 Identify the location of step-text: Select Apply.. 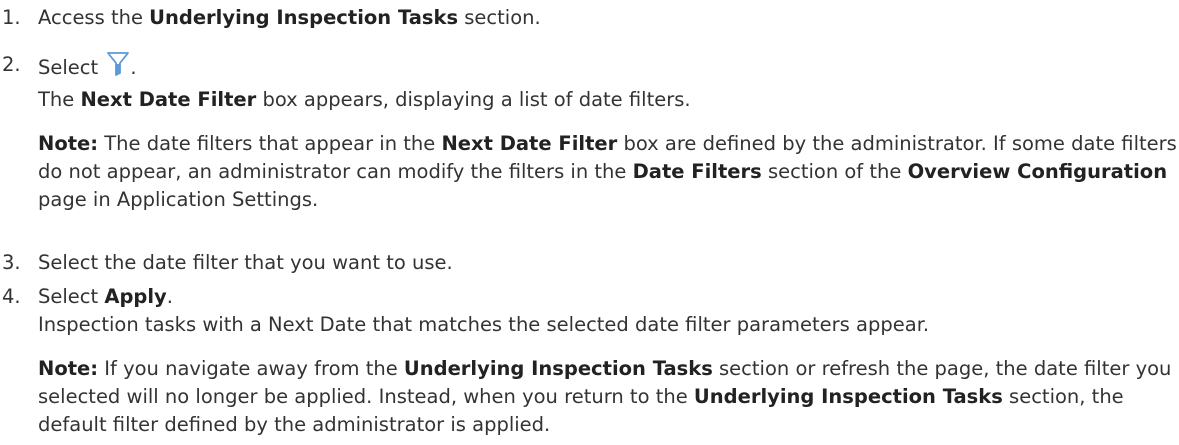
(105, 296).